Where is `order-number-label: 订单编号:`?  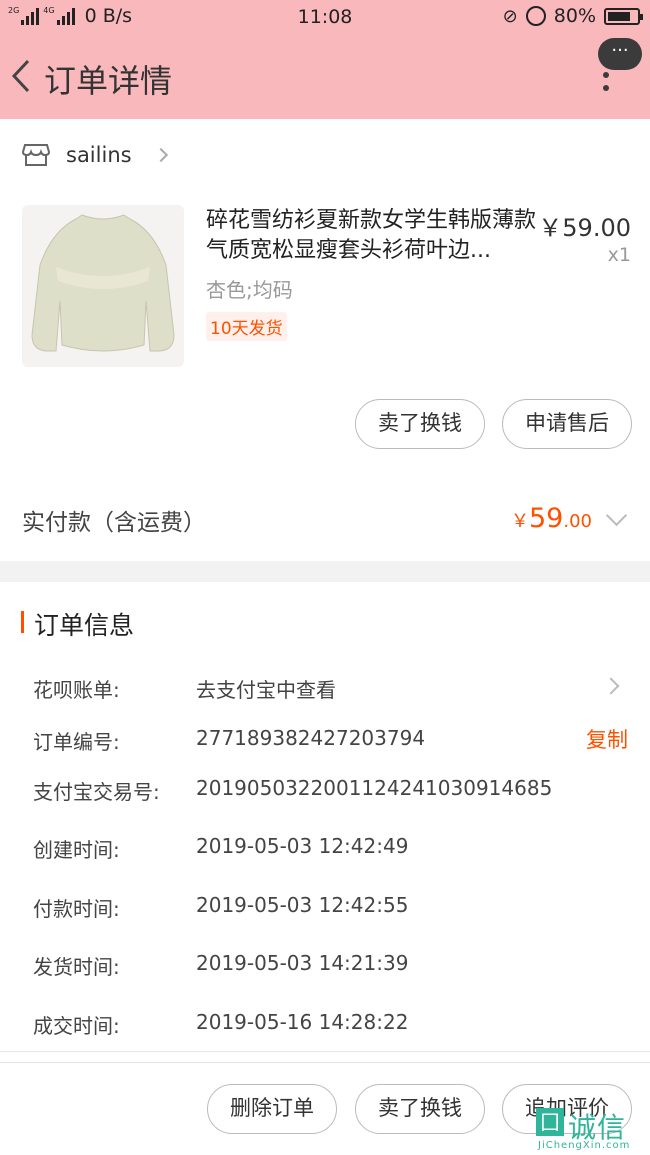
order-number-label: 订单编号: is located at coordinates (76, 742).